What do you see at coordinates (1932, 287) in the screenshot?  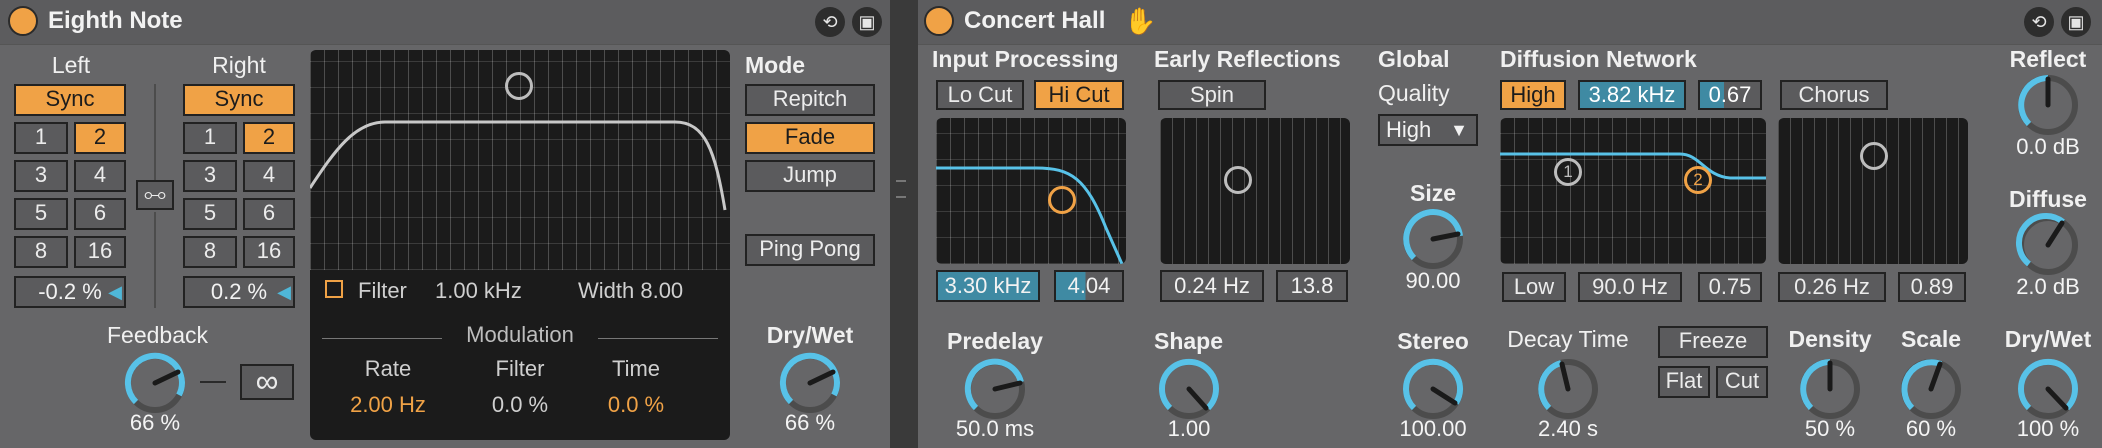 I see `chorus-amount-field: 0.89` at bounding box center [1932, 287].